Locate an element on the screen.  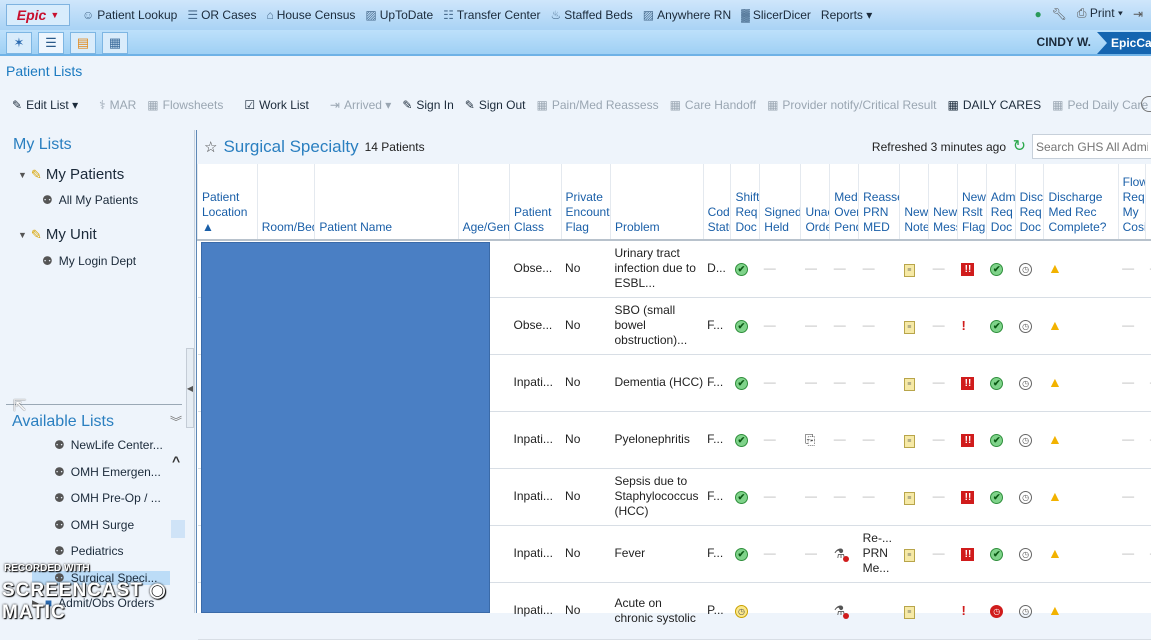
column-header: Private Encounter Flag is located at coordinates (585, 202).